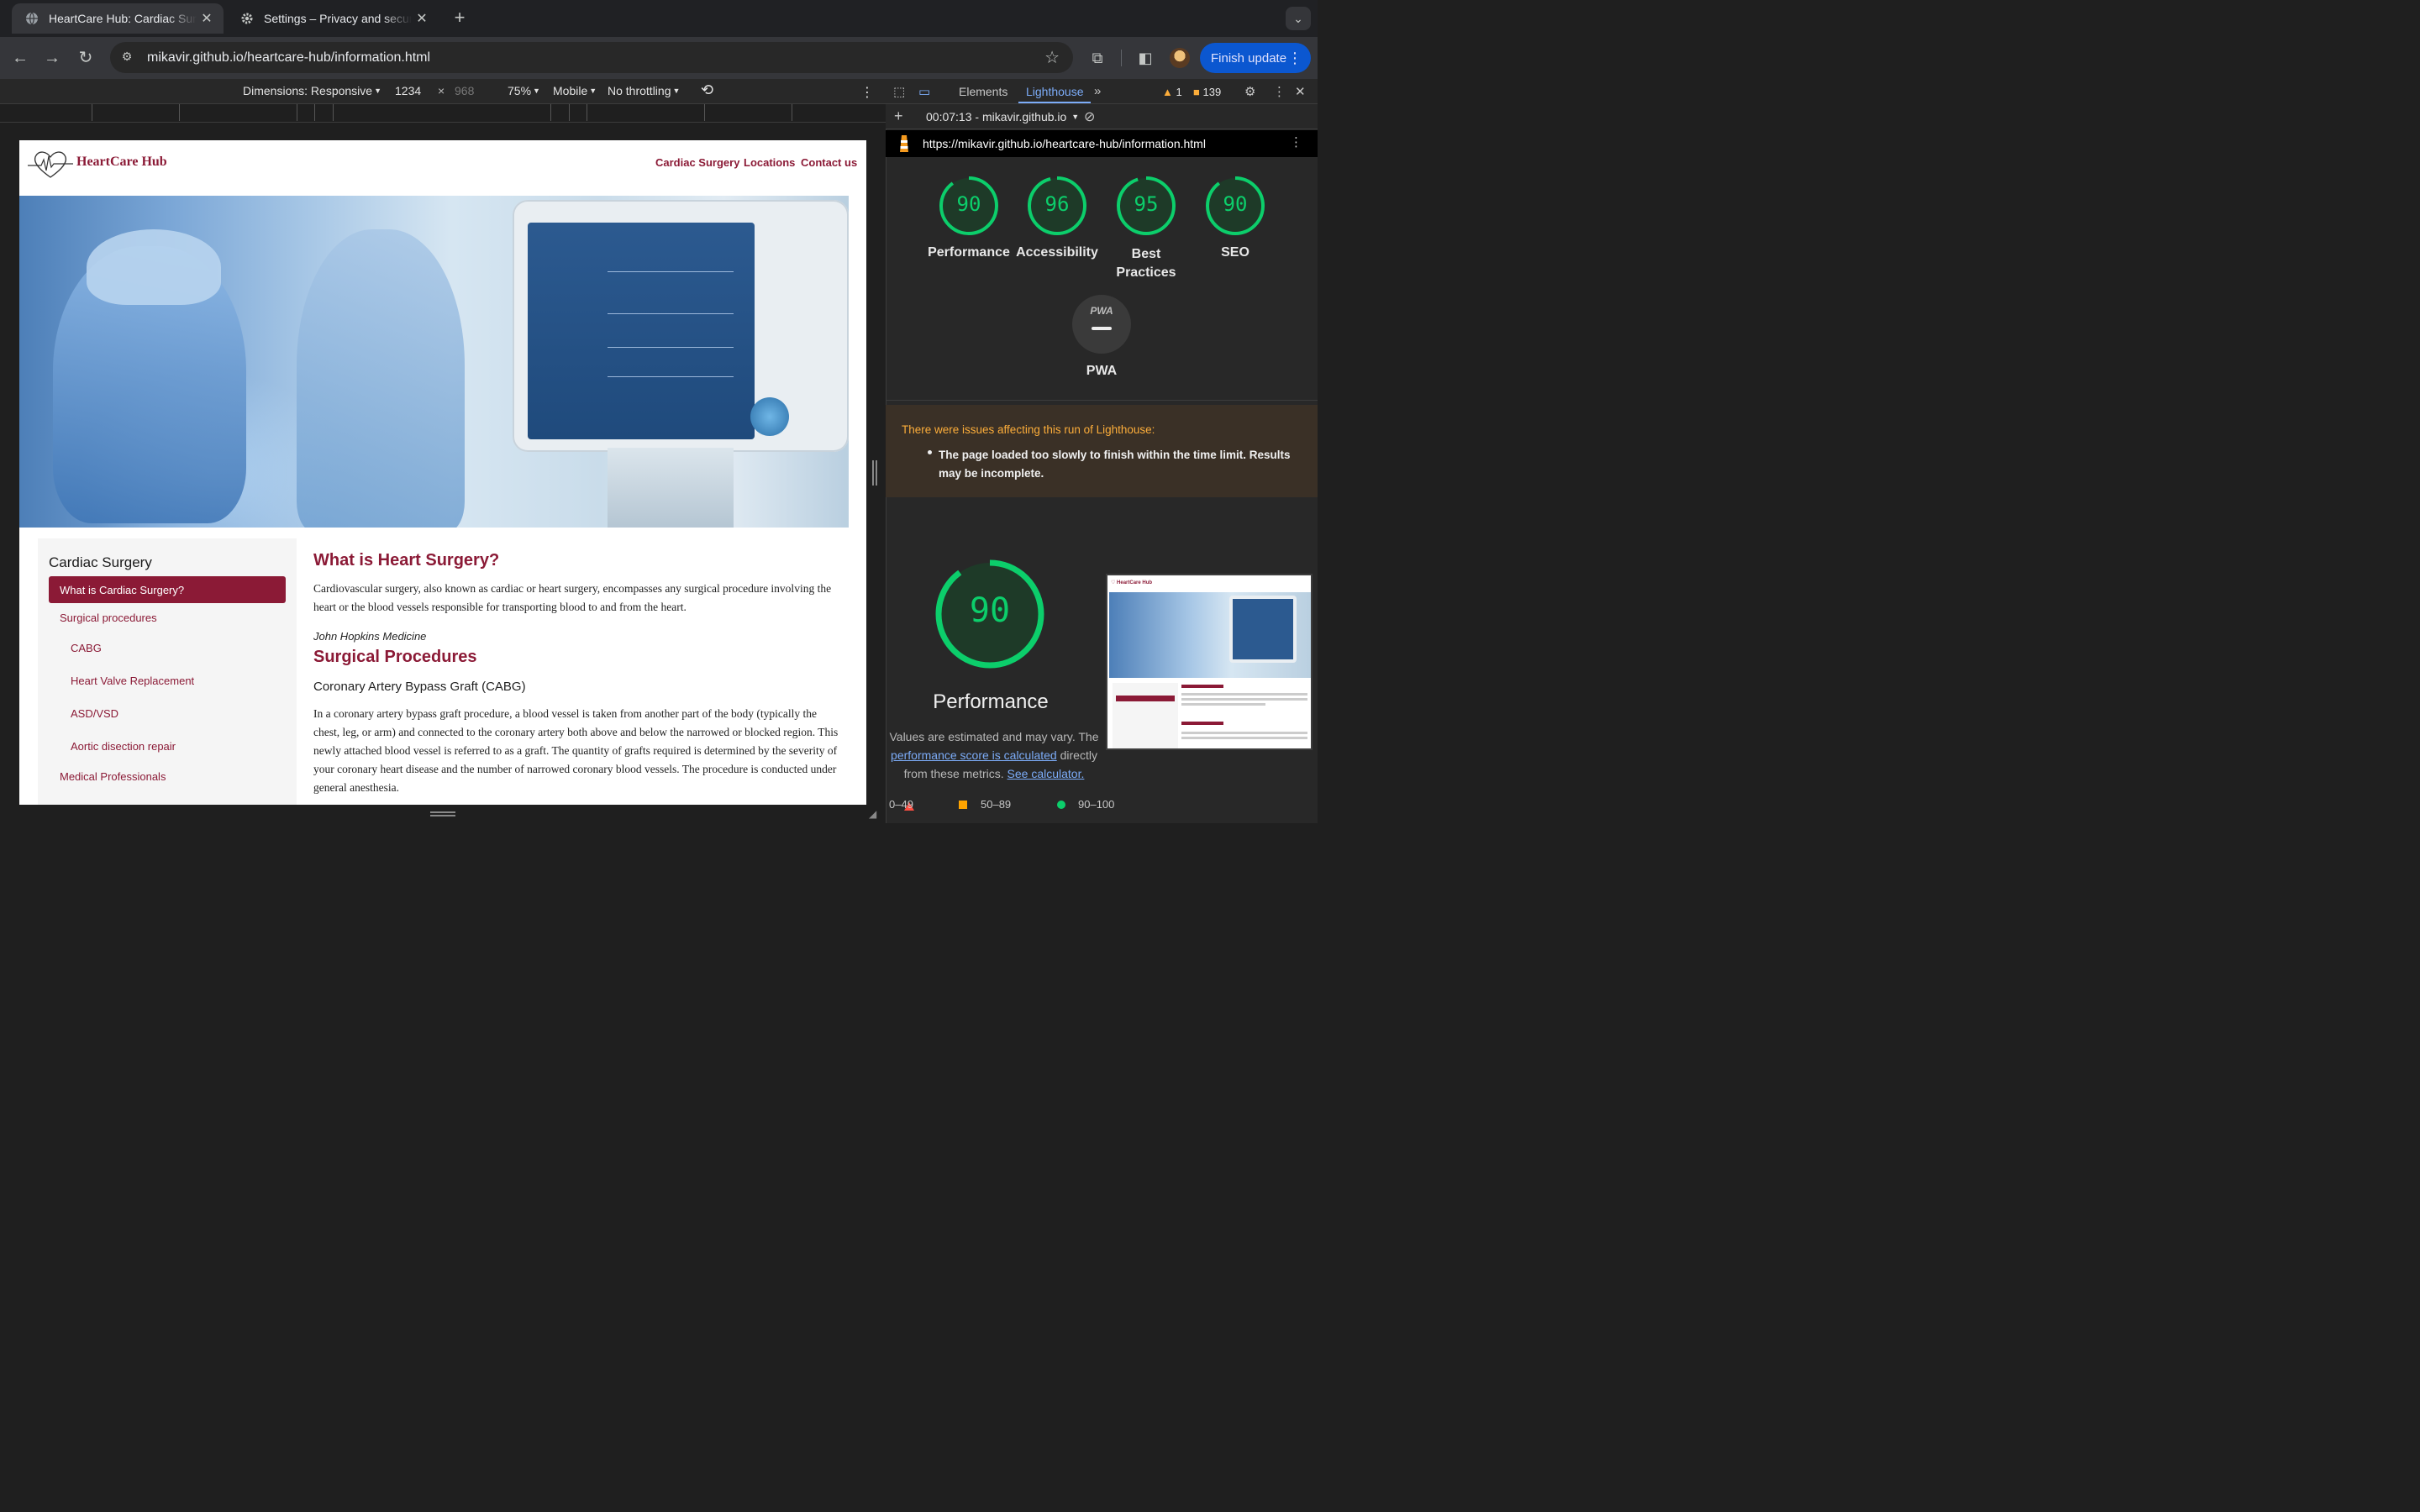 This screenshot has height=1512, width=2420. I want to click on add-report-icon: +, so click(899, 116).